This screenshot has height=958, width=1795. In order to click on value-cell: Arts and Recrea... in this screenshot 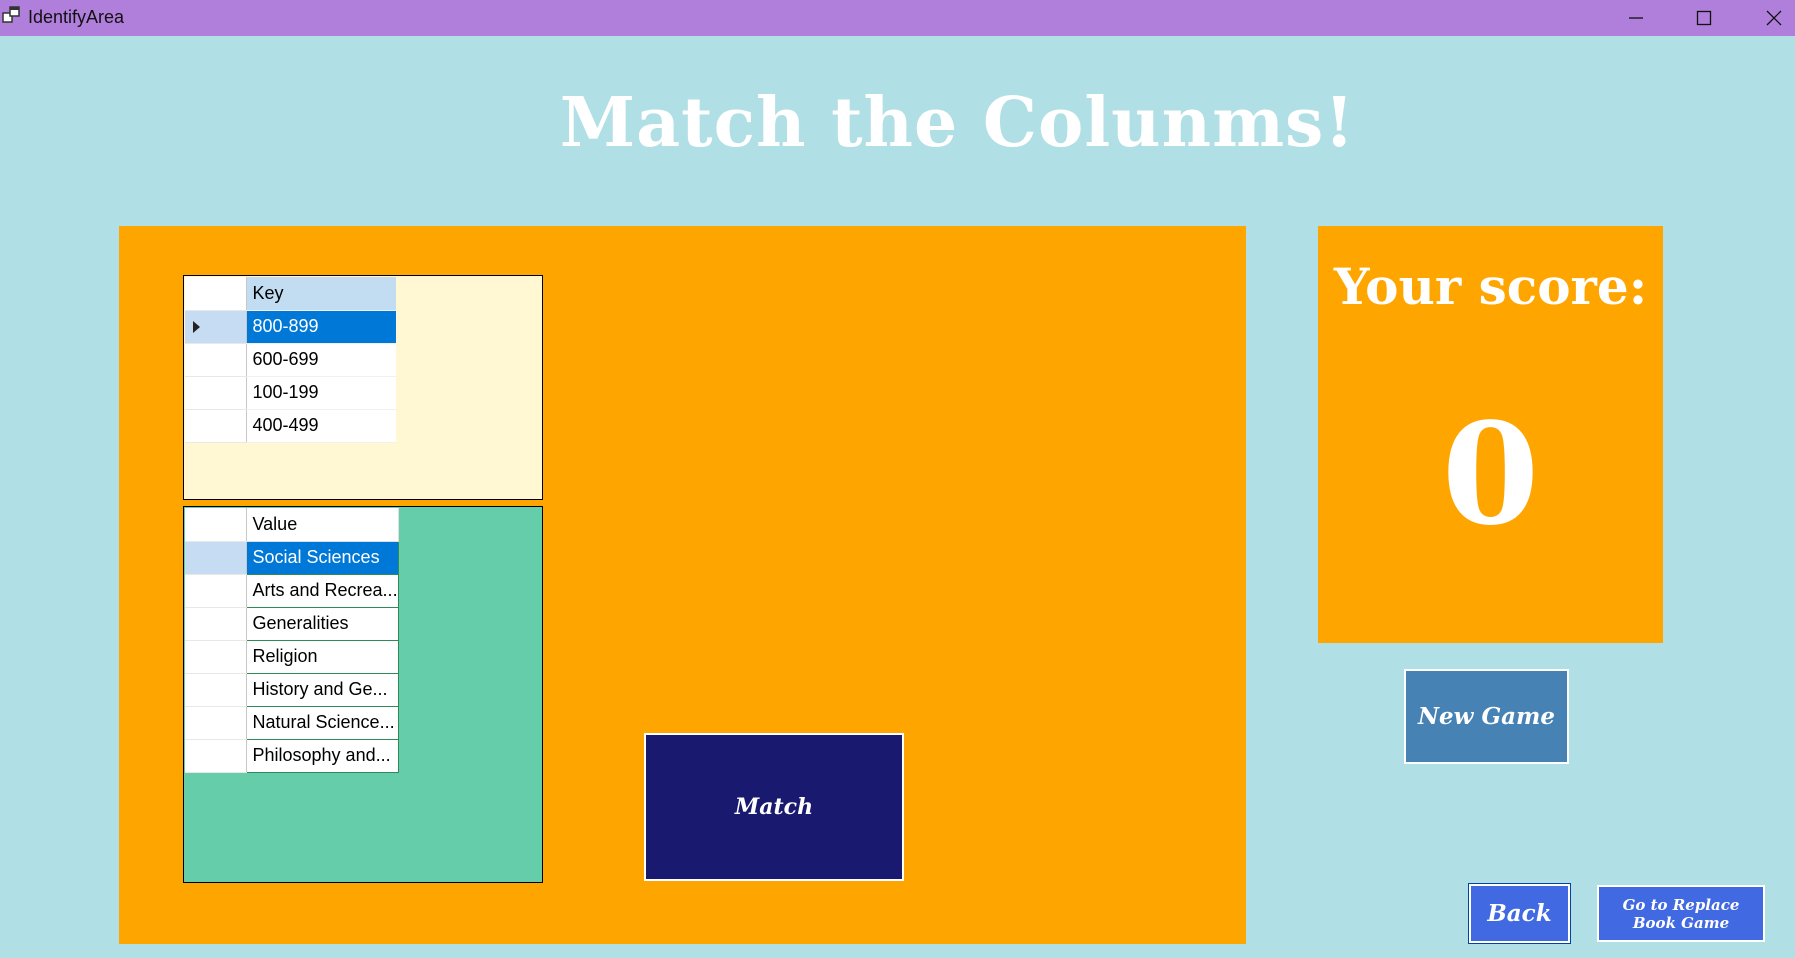, I will do `click(322, 591)`.